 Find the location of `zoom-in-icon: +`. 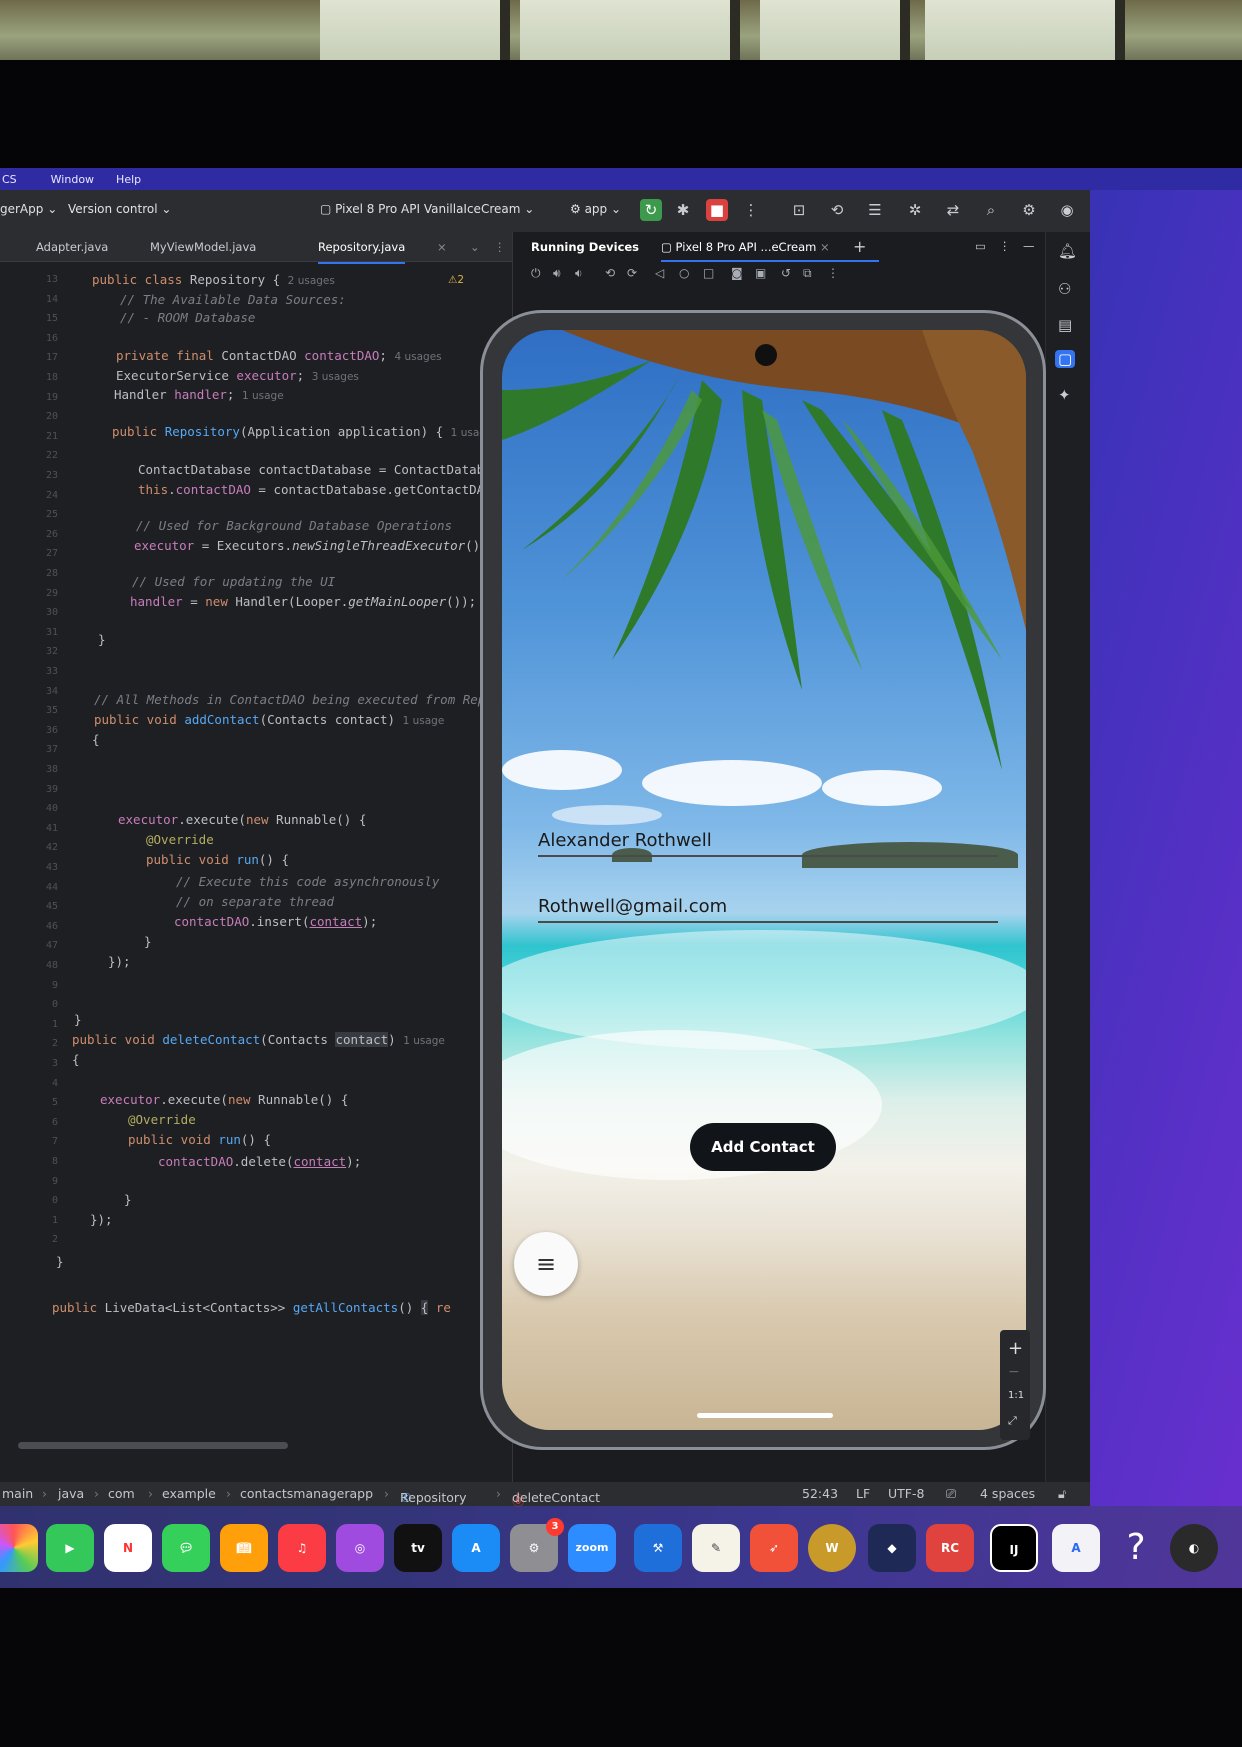

zoom-in-icon: + is located at coordinates (1015, 1348).